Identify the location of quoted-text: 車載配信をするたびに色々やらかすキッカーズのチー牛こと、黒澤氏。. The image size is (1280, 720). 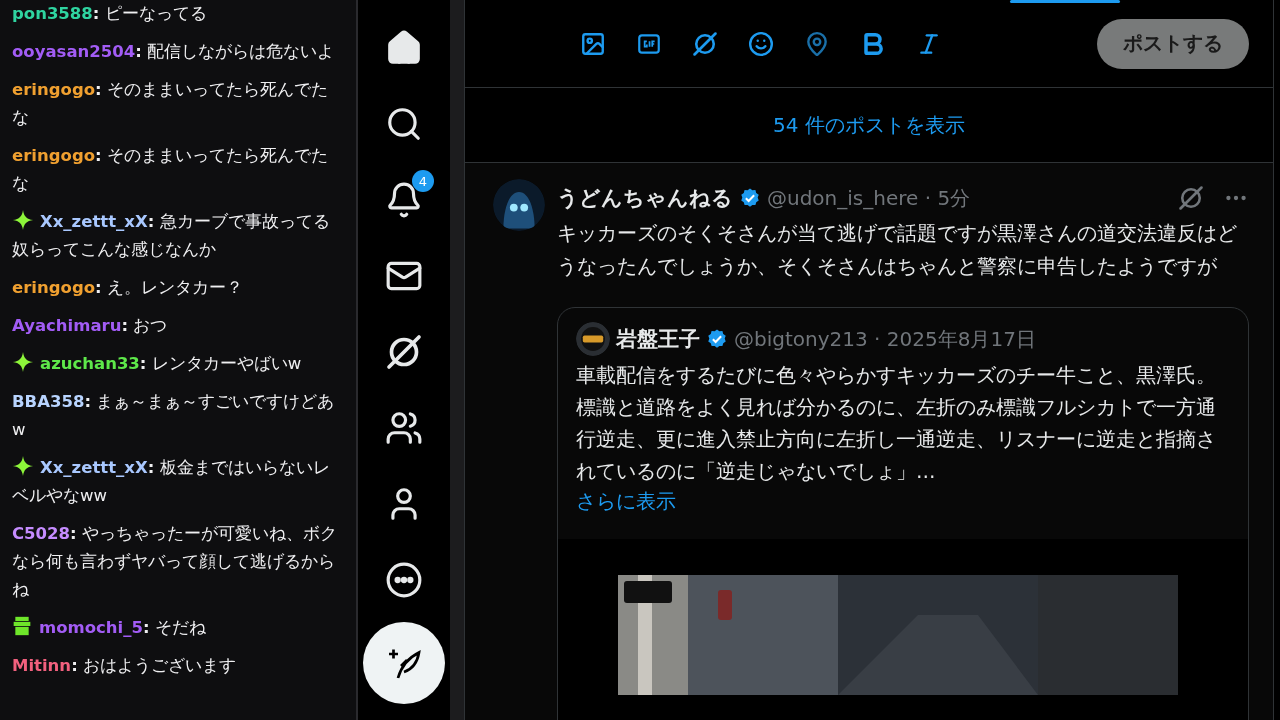
(896, 376).